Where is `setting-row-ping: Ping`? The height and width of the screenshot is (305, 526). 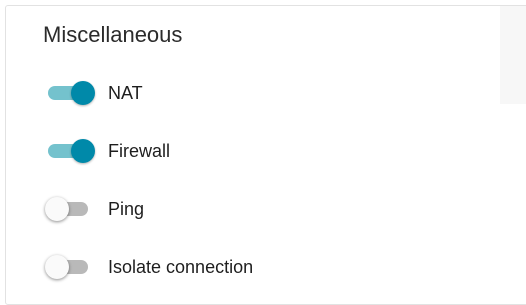 setting-row-ping: Ping is located at coordinates (93, 209).